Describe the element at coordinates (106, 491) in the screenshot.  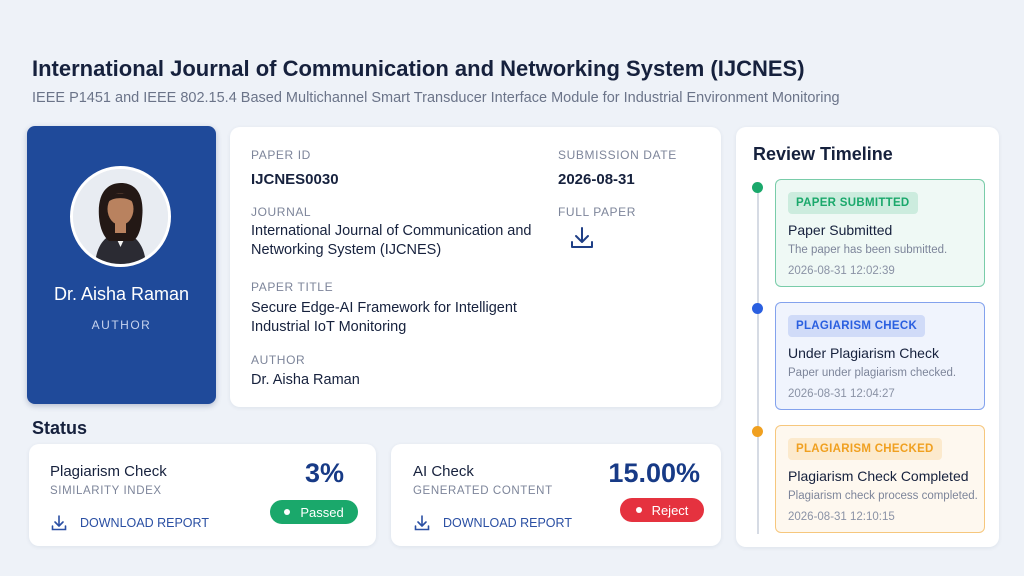
I see `similarity-index-label: SIMILARITY INDEX` at that location.